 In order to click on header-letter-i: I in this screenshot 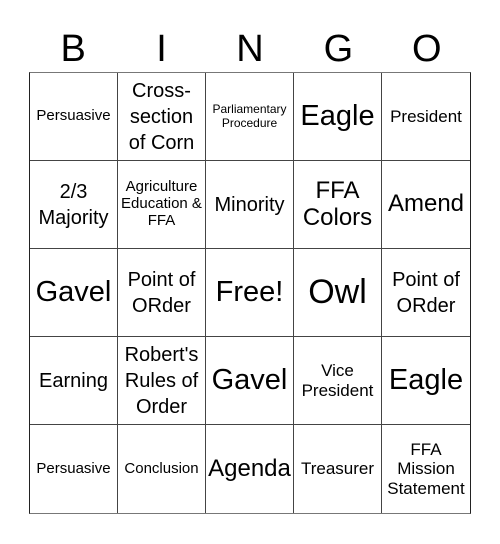, I will do `click(161, 49)`.